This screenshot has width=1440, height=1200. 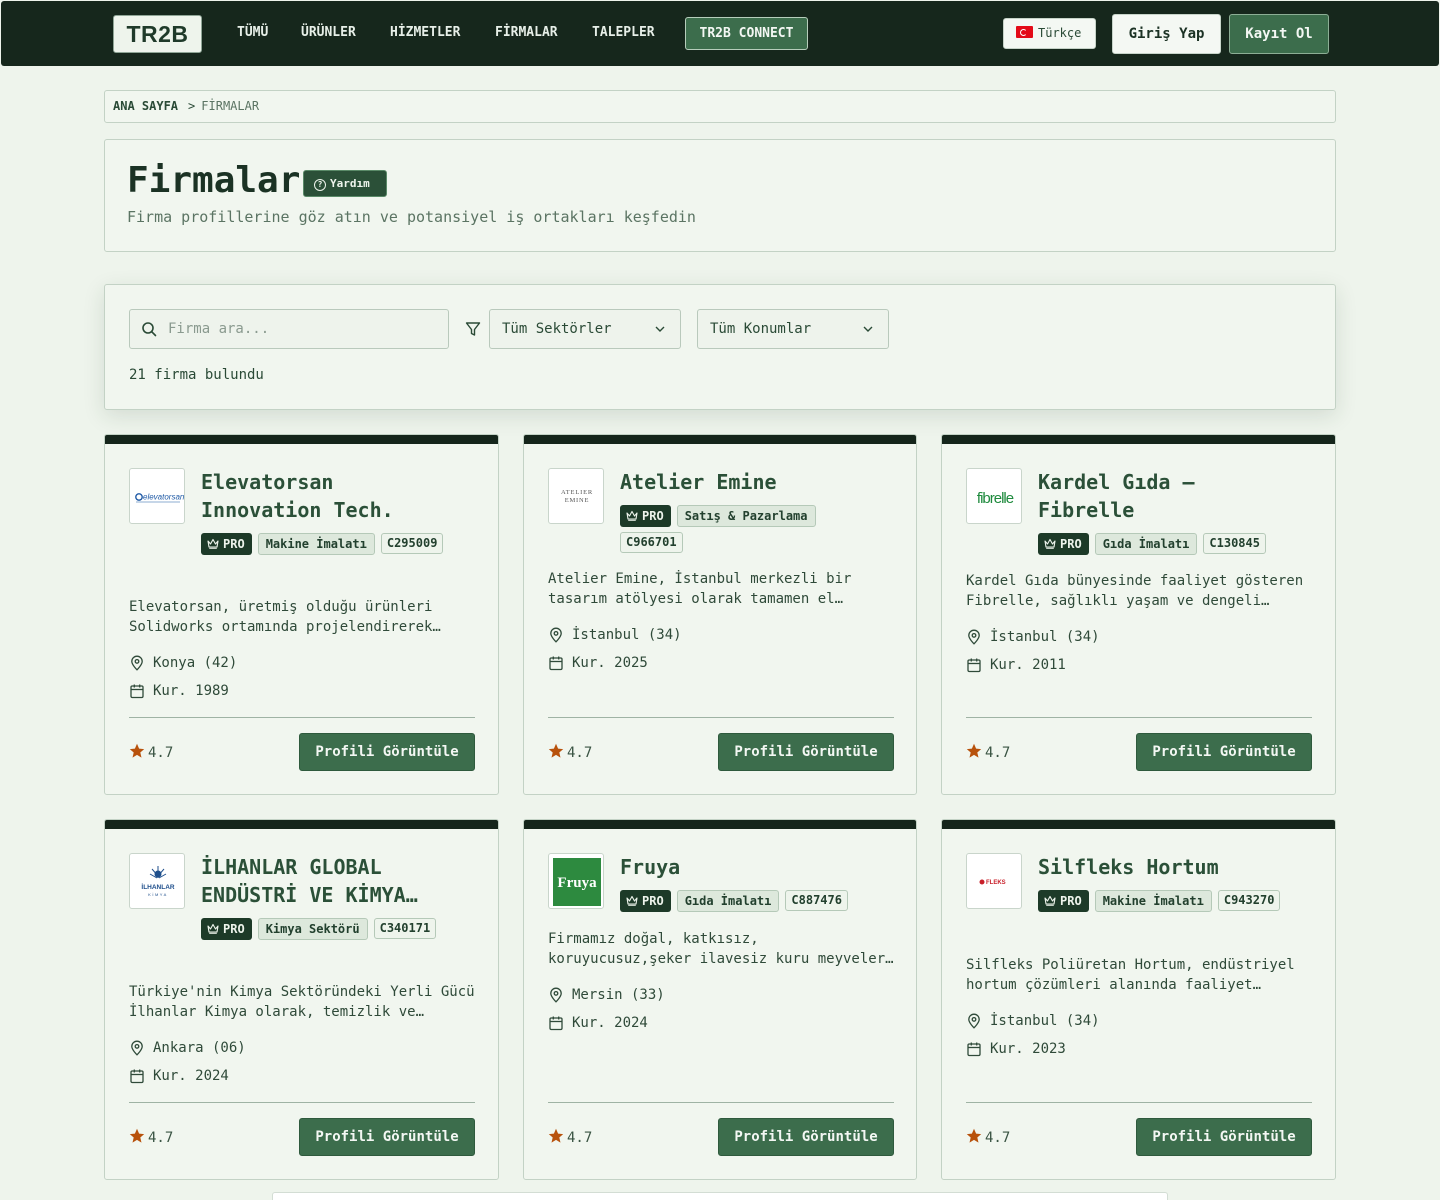 What do you see at coordinates (526, 33) in the screenshot?
I see `nav-link-companies: FİRMALAR` at bounding box center [526, 33].